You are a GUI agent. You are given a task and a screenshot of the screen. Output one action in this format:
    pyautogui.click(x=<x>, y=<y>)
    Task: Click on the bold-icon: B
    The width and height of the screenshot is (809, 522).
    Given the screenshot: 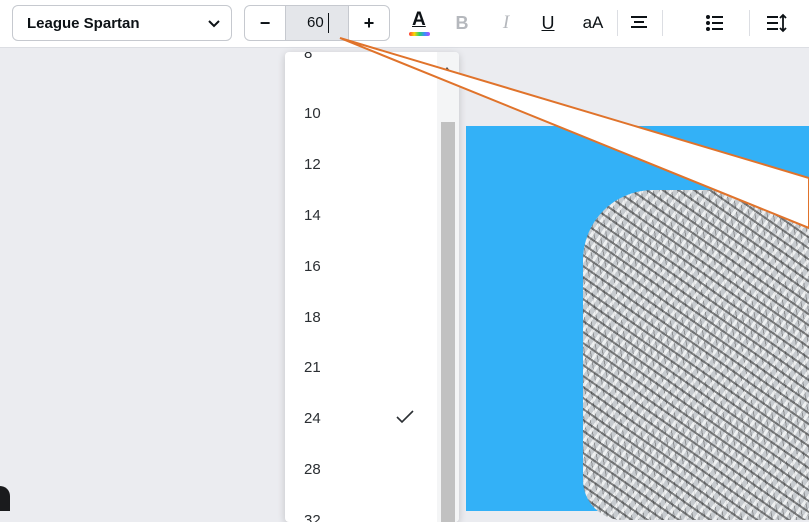 What is the action you would take?
    pyautogui.click(x=462, y=22)
    